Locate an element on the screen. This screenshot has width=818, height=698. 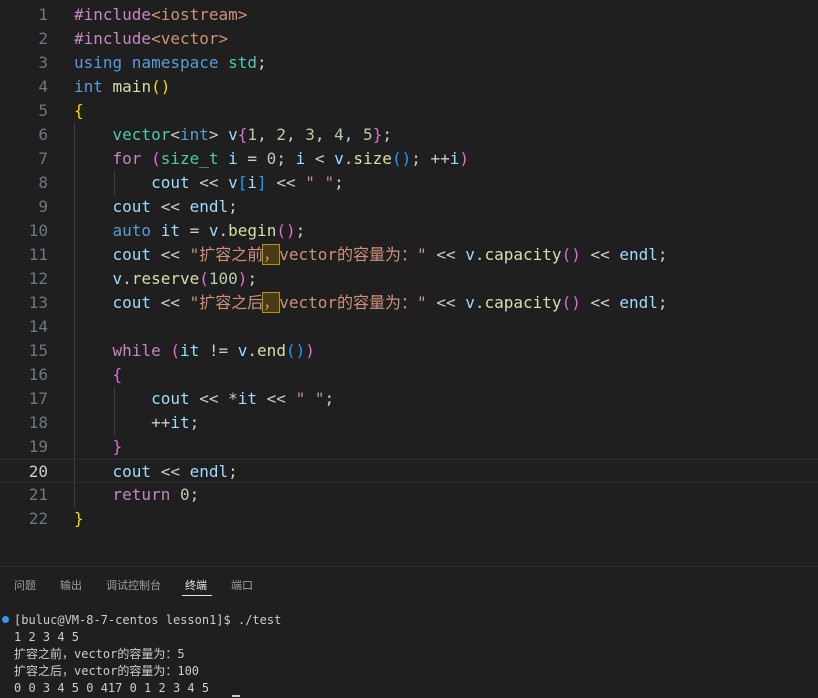
code-line: 3 using namespace std; is located at coordinates (409, 63).